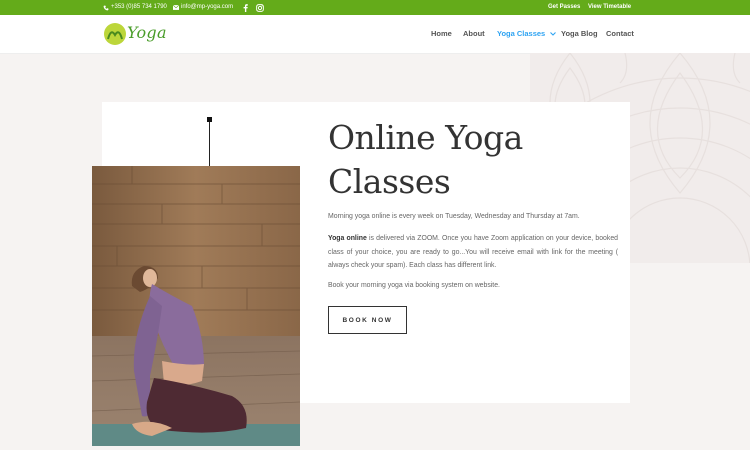  I want to click on phone-number: +353 (0)85 734 1790, so click(139, 7).